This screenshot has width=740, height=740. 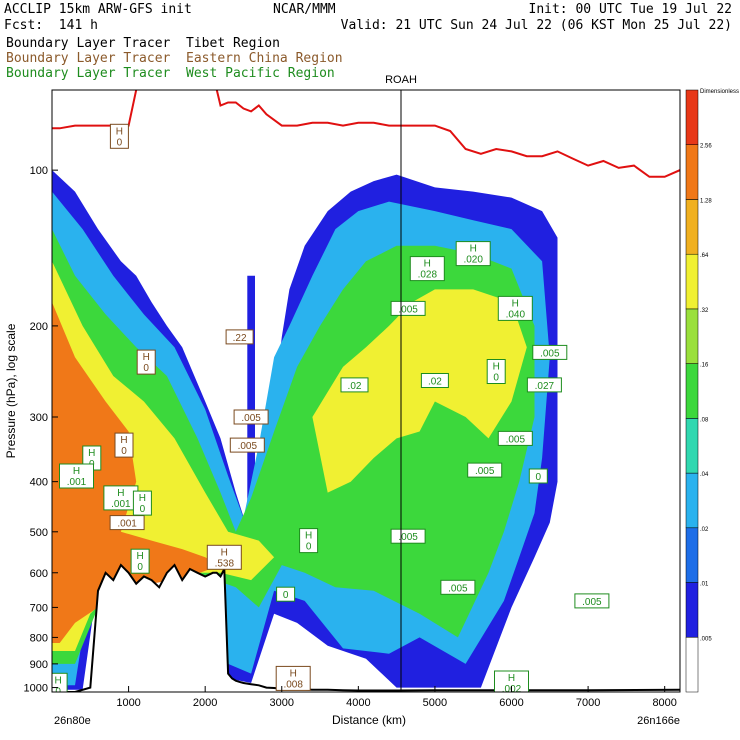 I want to click on pacific-contour-label-3: H.040, so click(x=515, y=308).